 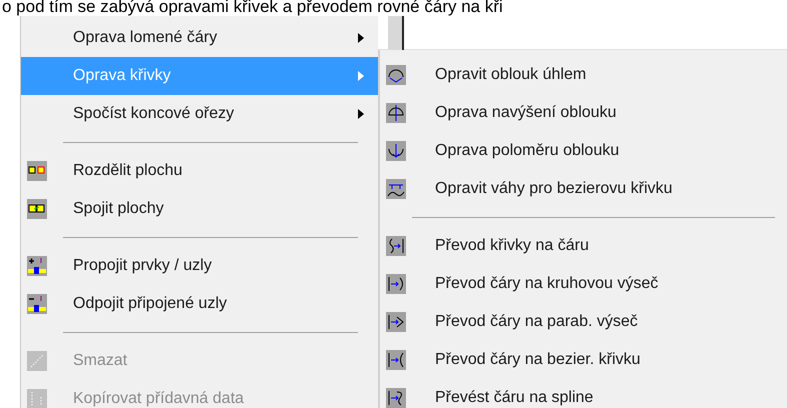 What do you see at coordinates (583, 393) in the screenshot?
I see `submenu-item: Převést čáru na spline` at bounding box center [583, 393].